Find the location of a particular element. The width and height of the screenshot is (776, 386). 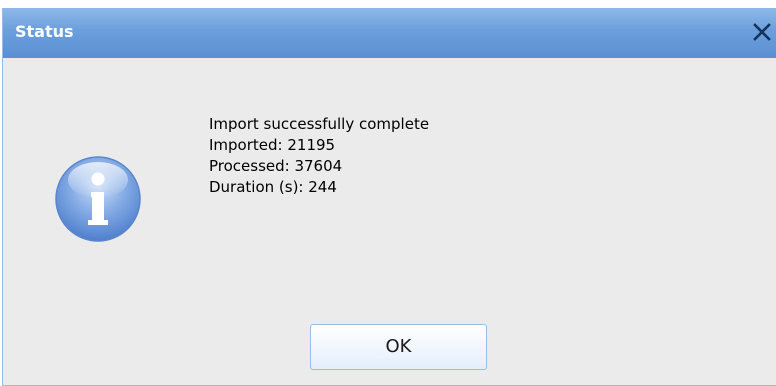

message-line: Duration (s): 244 is located at coordinates (273, 187).